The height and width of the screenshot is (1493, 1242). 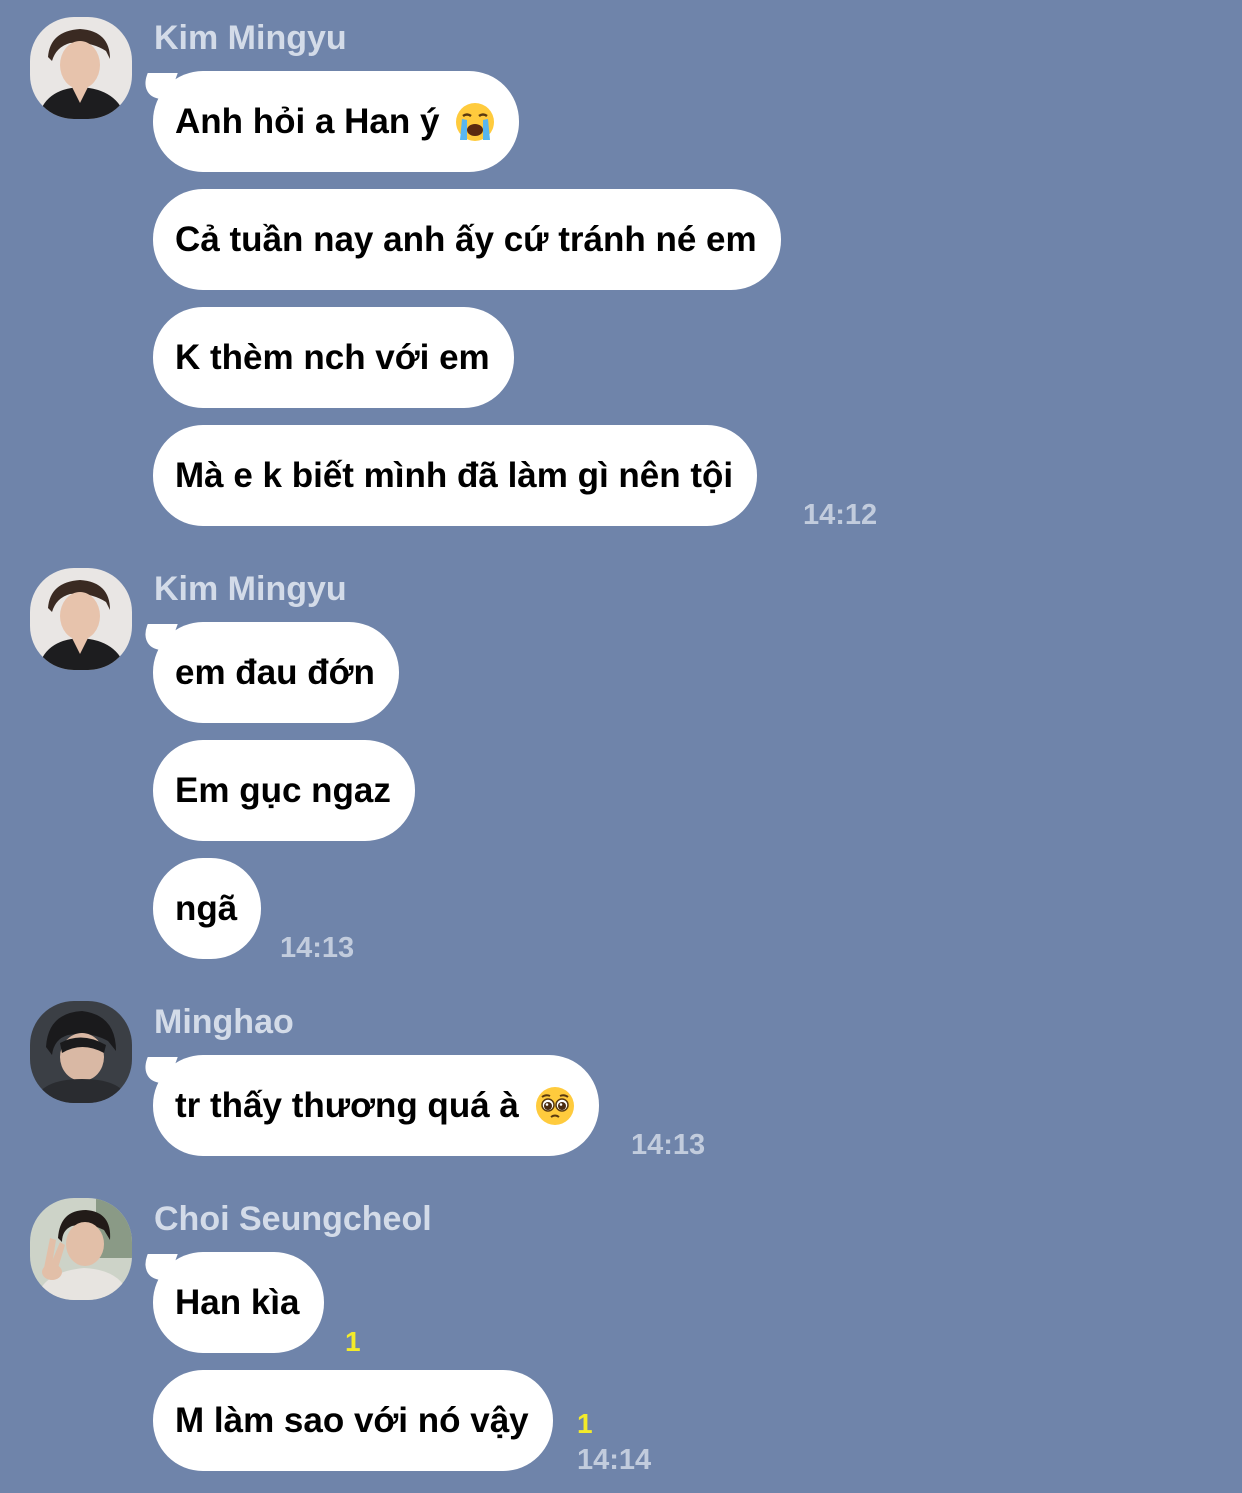 I want to click on avatar-seungcheol-icon, so click(x=81, y=1249).